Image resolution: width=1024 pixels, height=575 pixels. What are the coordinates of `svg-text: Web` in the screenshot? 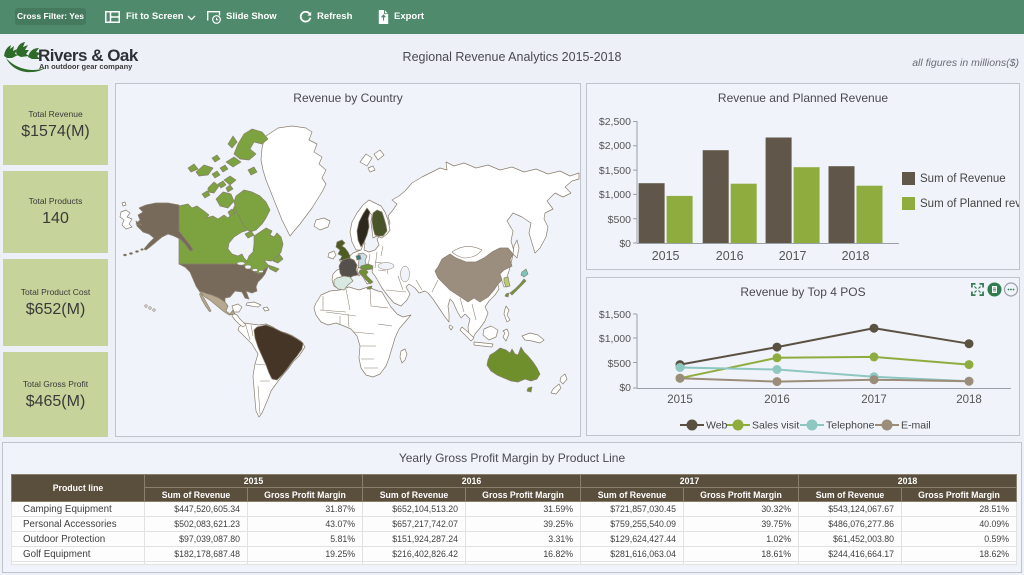 It's located at (717, 426).